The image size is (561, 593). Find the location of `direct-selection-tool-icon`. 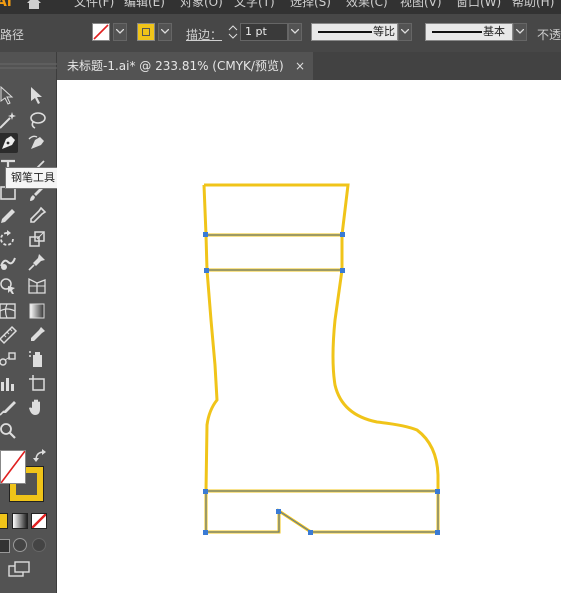

direct-selection-tool-icon is located at coordinates (9, 95).